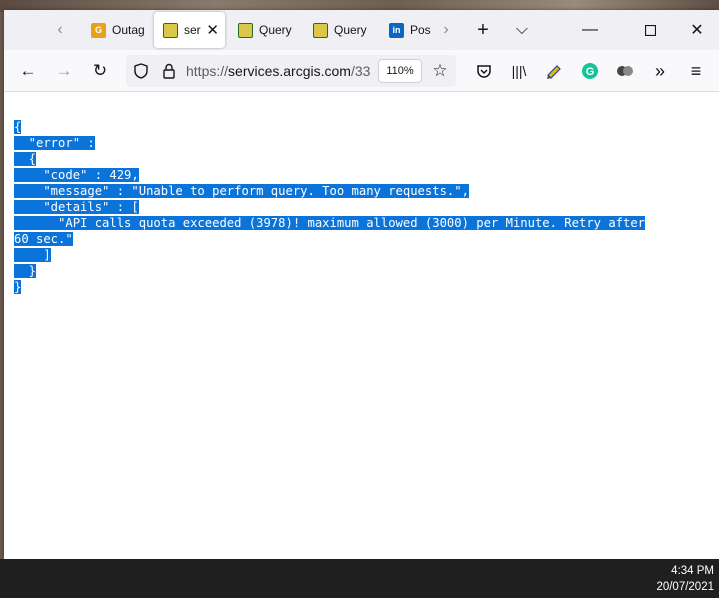  I want to click on zoom-level-button: 110%, so click(400, 71).